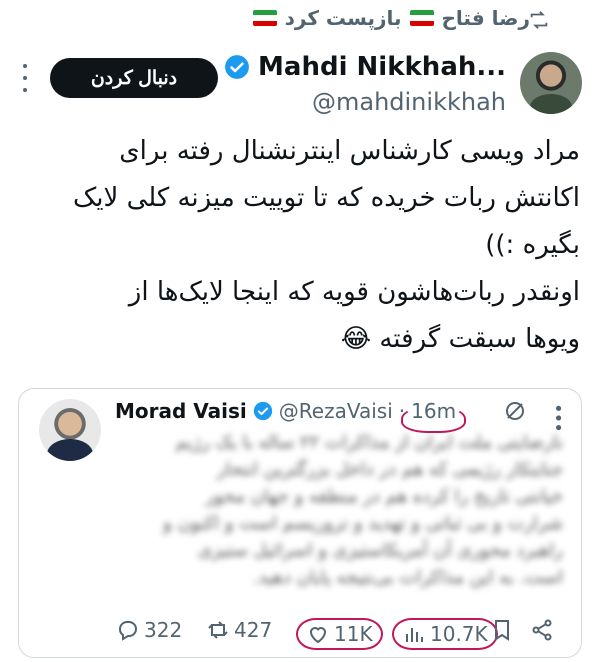  I want to click on grok-icon, so click(515, 411).